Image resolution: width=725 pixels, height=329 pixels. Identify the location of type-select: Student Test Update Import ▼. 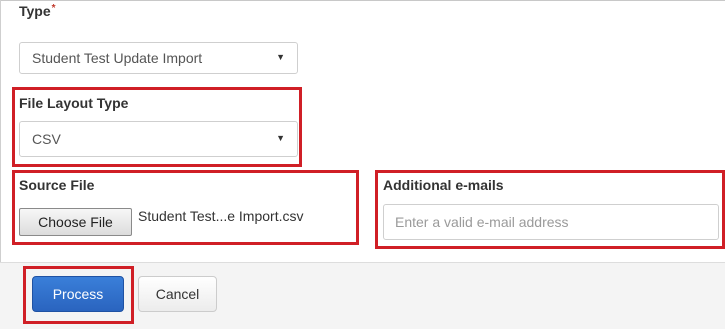
(158, 58).